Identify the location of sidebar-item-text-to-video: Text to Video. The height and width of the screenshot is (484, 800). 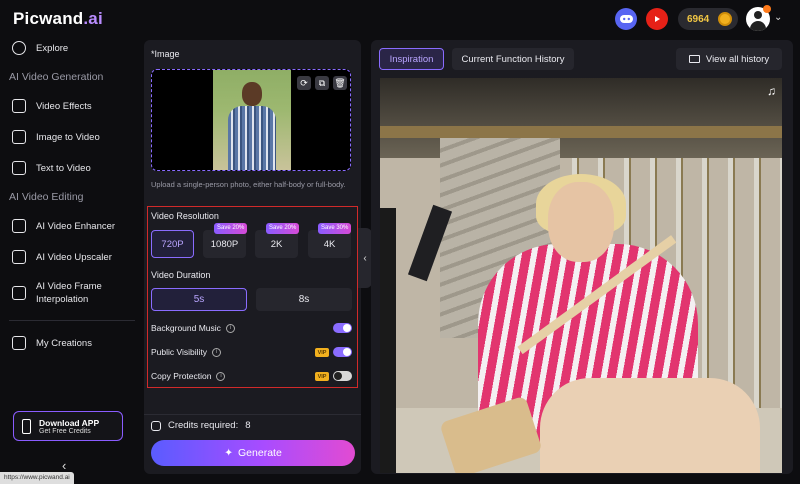
(51, 168).